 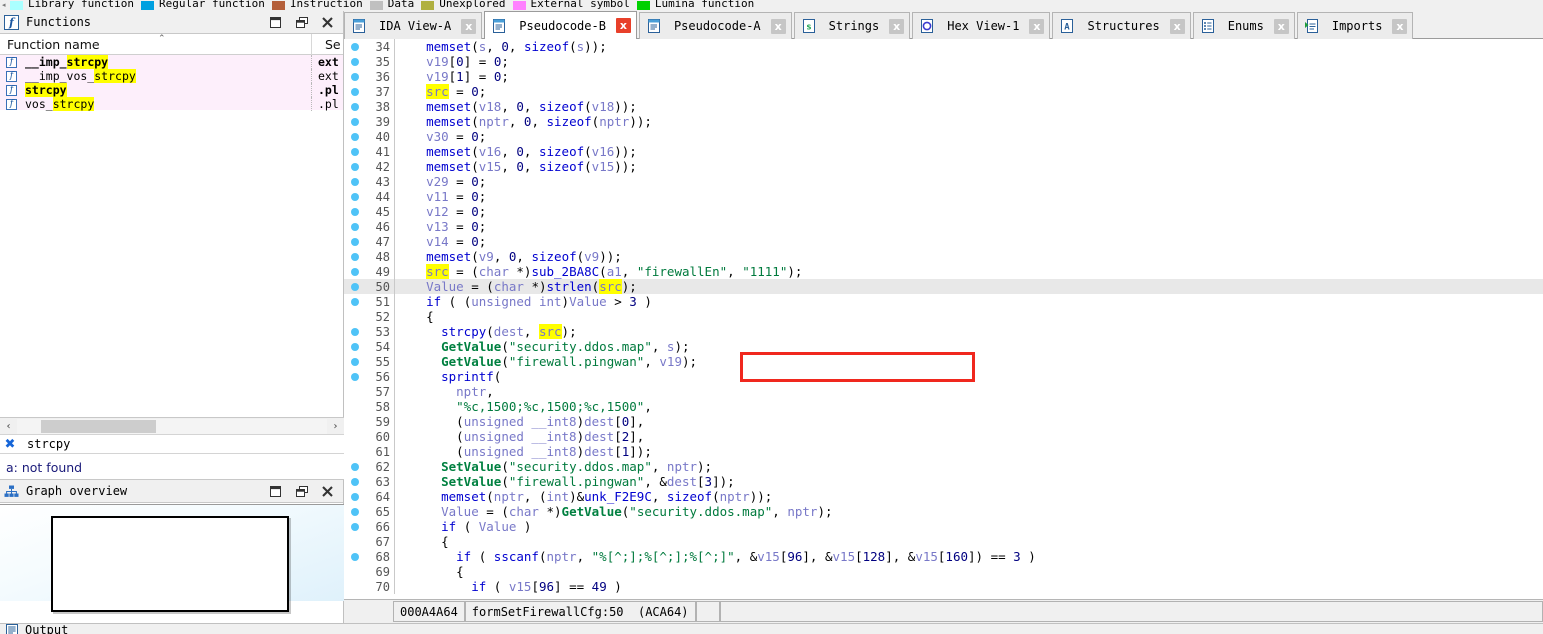 I want to click on code-line: 62 SetValue("security.ddos.map", nptr);, so click(x=943, y=466).